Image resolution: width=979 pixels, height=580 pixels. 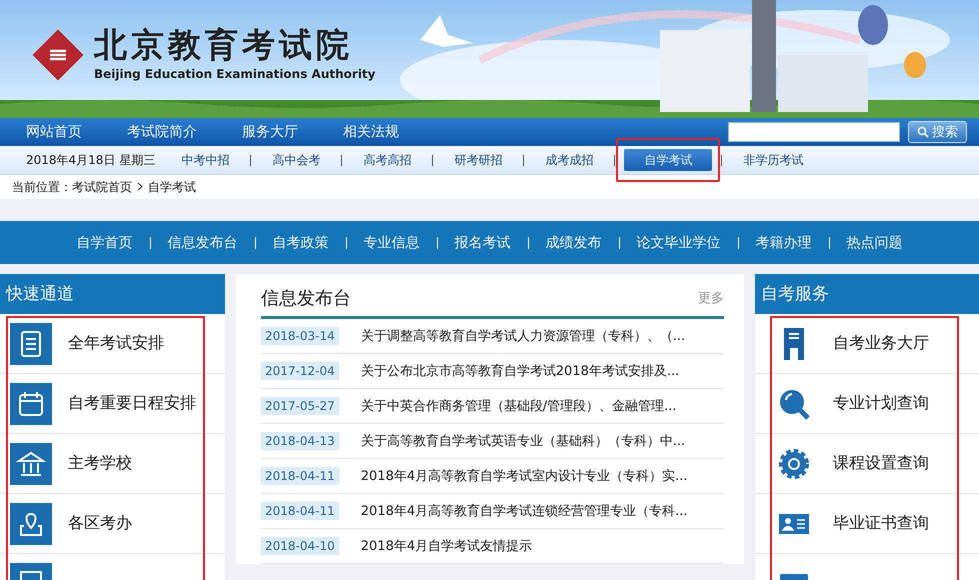 I want to click on date-badge: 2018-04-13, so click(x=300, y=441).